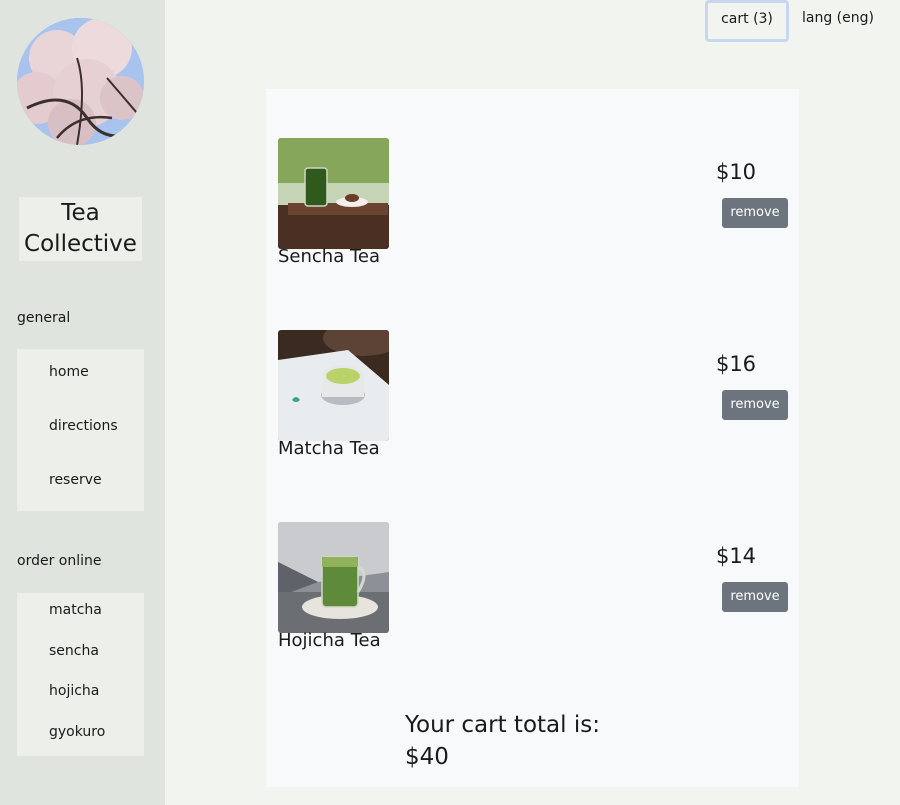 The image size is (900, 805). Describe the element at coordinates (77, 732) in the screenshot. I see `sidebar-item-gyokuro: gyokuro` at that location.